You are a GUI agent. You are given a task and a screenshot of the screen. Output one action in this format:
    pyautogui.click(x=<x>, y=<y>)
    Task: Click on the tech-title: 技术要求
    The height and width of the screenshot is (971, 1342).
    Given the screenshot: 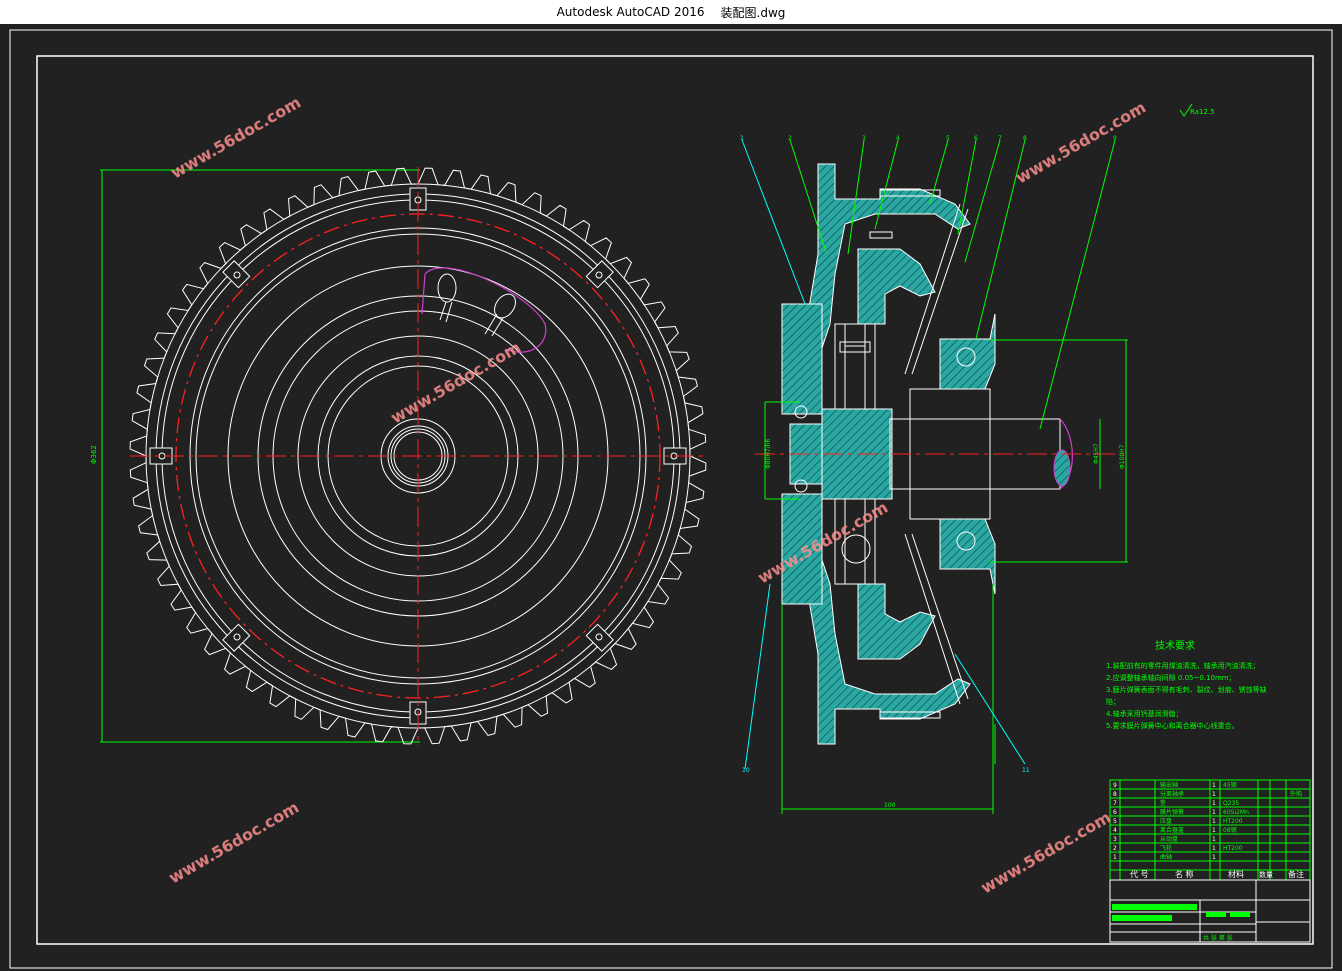 What is the action you would take?
    pyautogui.click(x=1175, y=645)
    